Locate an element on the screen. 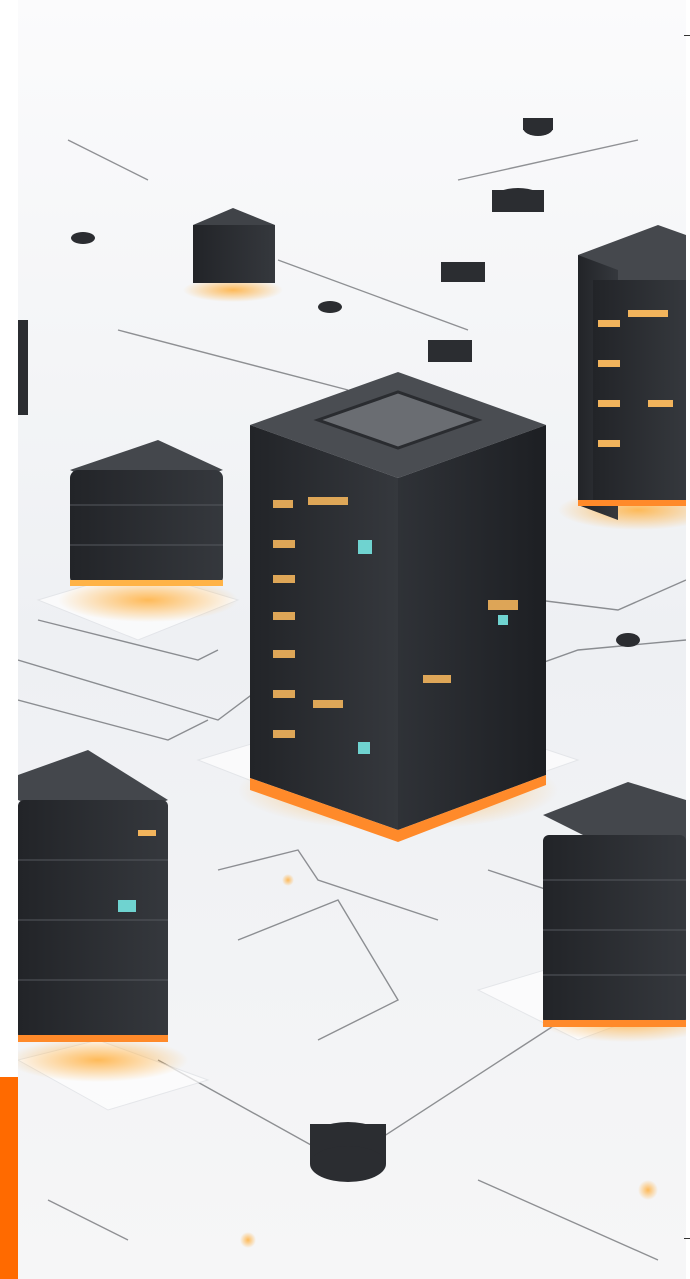  accent-bar is located at coordinates (9, 1178).